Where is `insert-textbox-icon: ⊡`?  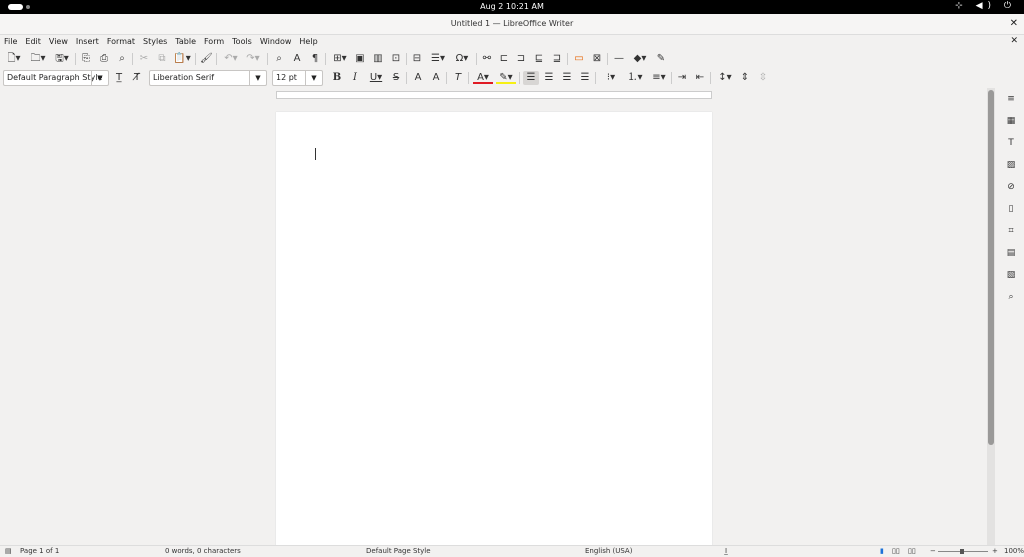
insert-textbox-icon: ⊡ is located at coordinates (396, 59).